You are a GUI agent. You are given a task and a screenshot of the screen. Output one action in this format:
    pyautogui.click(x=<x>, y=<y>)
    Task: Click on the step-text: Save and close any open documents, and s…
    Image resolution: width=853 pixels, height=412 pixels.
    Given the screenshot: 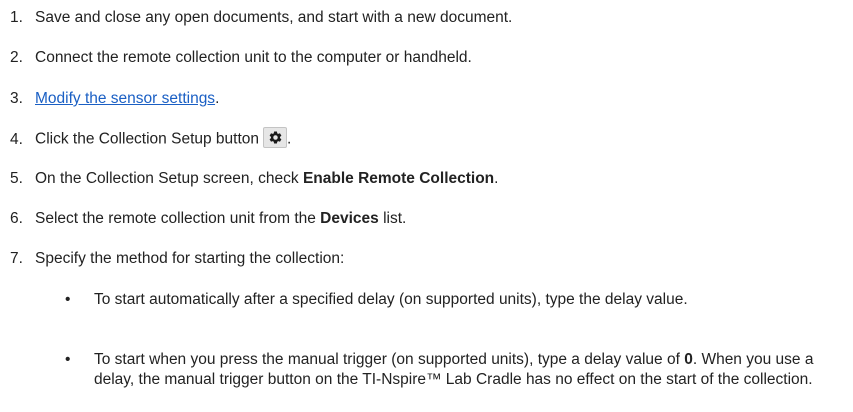 What is the action you would take?
    pyautogui.click(x=274, y=17)
    